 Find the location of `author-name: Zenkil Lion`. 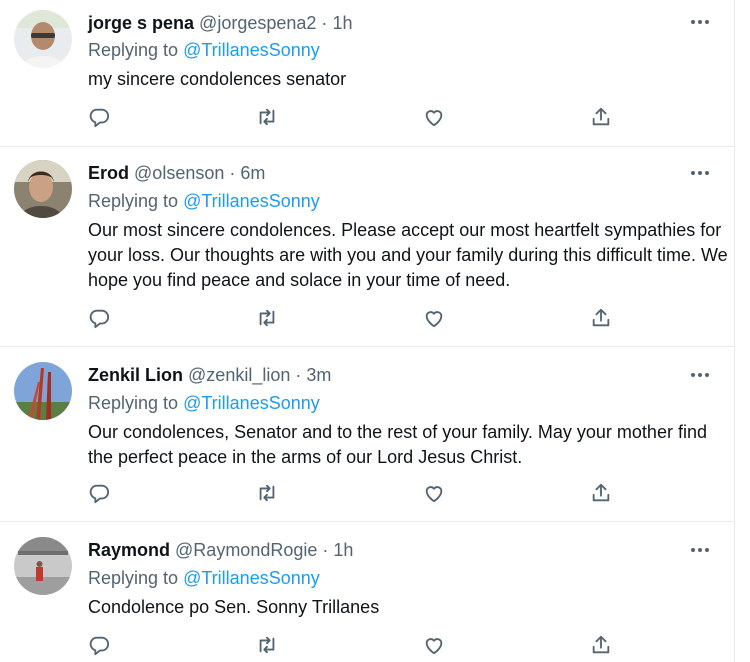

author-name: Zenkil Lion is located at coordinates (135, 375).